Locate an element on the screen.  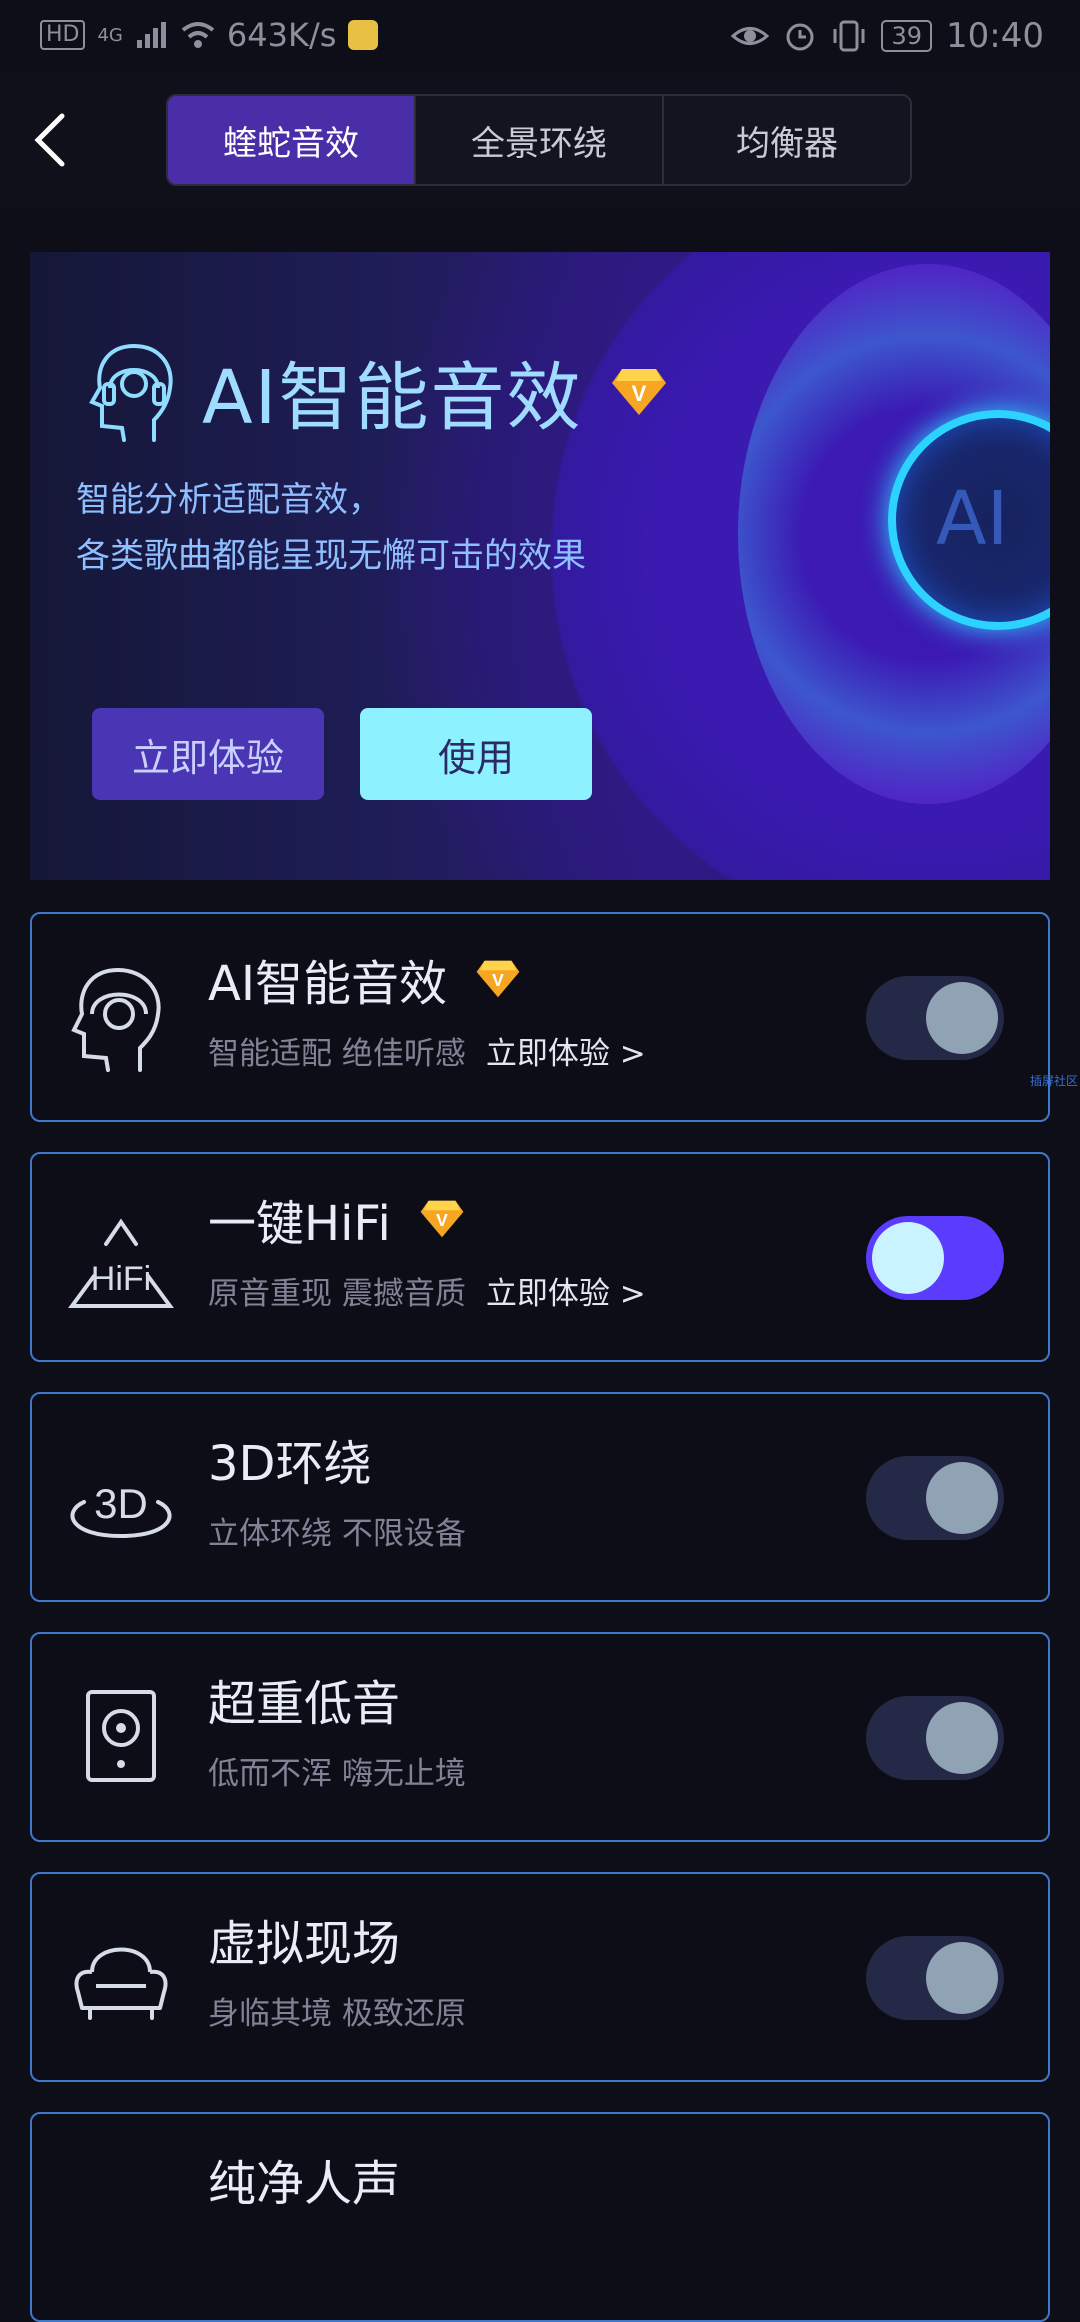
ai-effect-toggle is located at coordinates (935, 1018).